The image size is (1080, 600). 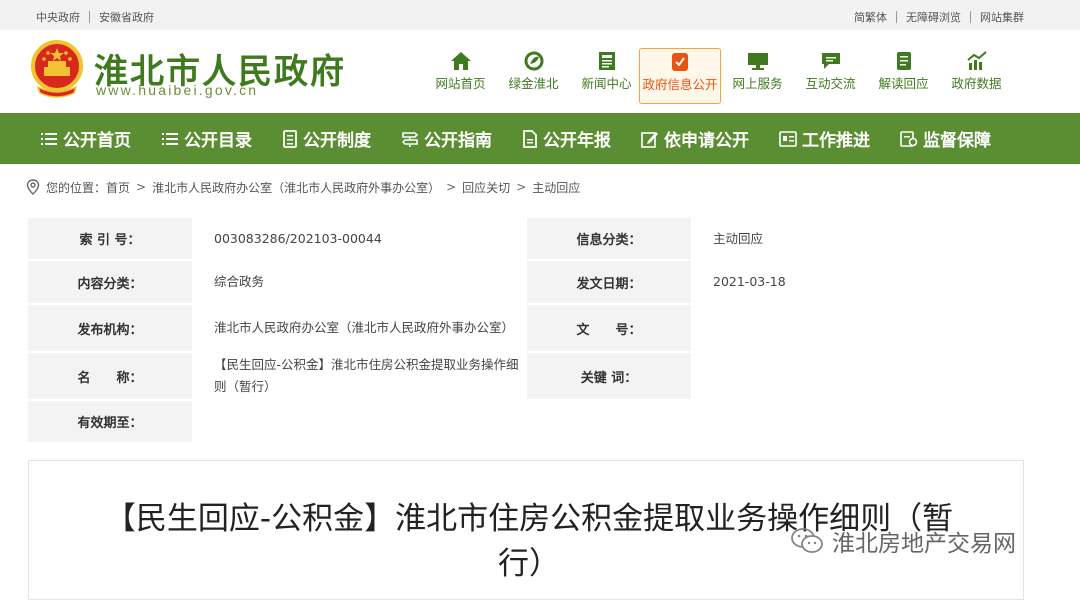 I want to click on menu-disclosure-home: 公开首页, so click(x=85, y=138).